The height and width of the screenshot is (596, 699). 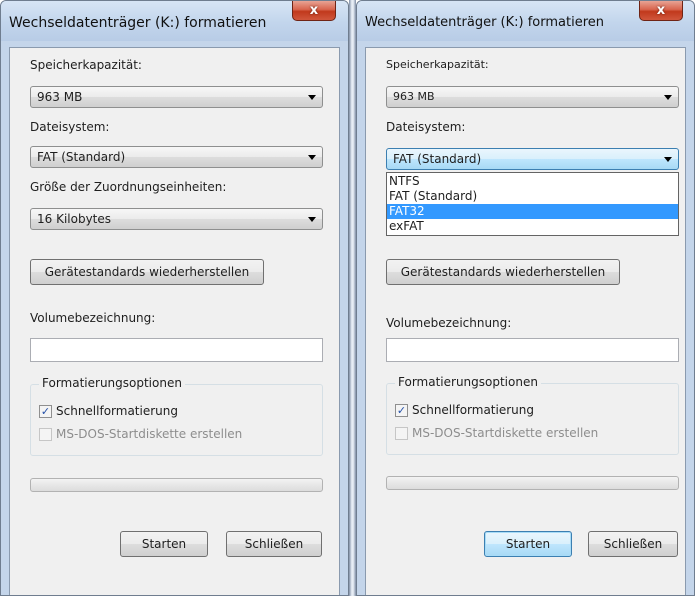 I want to click on filesystem-option-ntfs: NTFS, so click(x=532, y=181).